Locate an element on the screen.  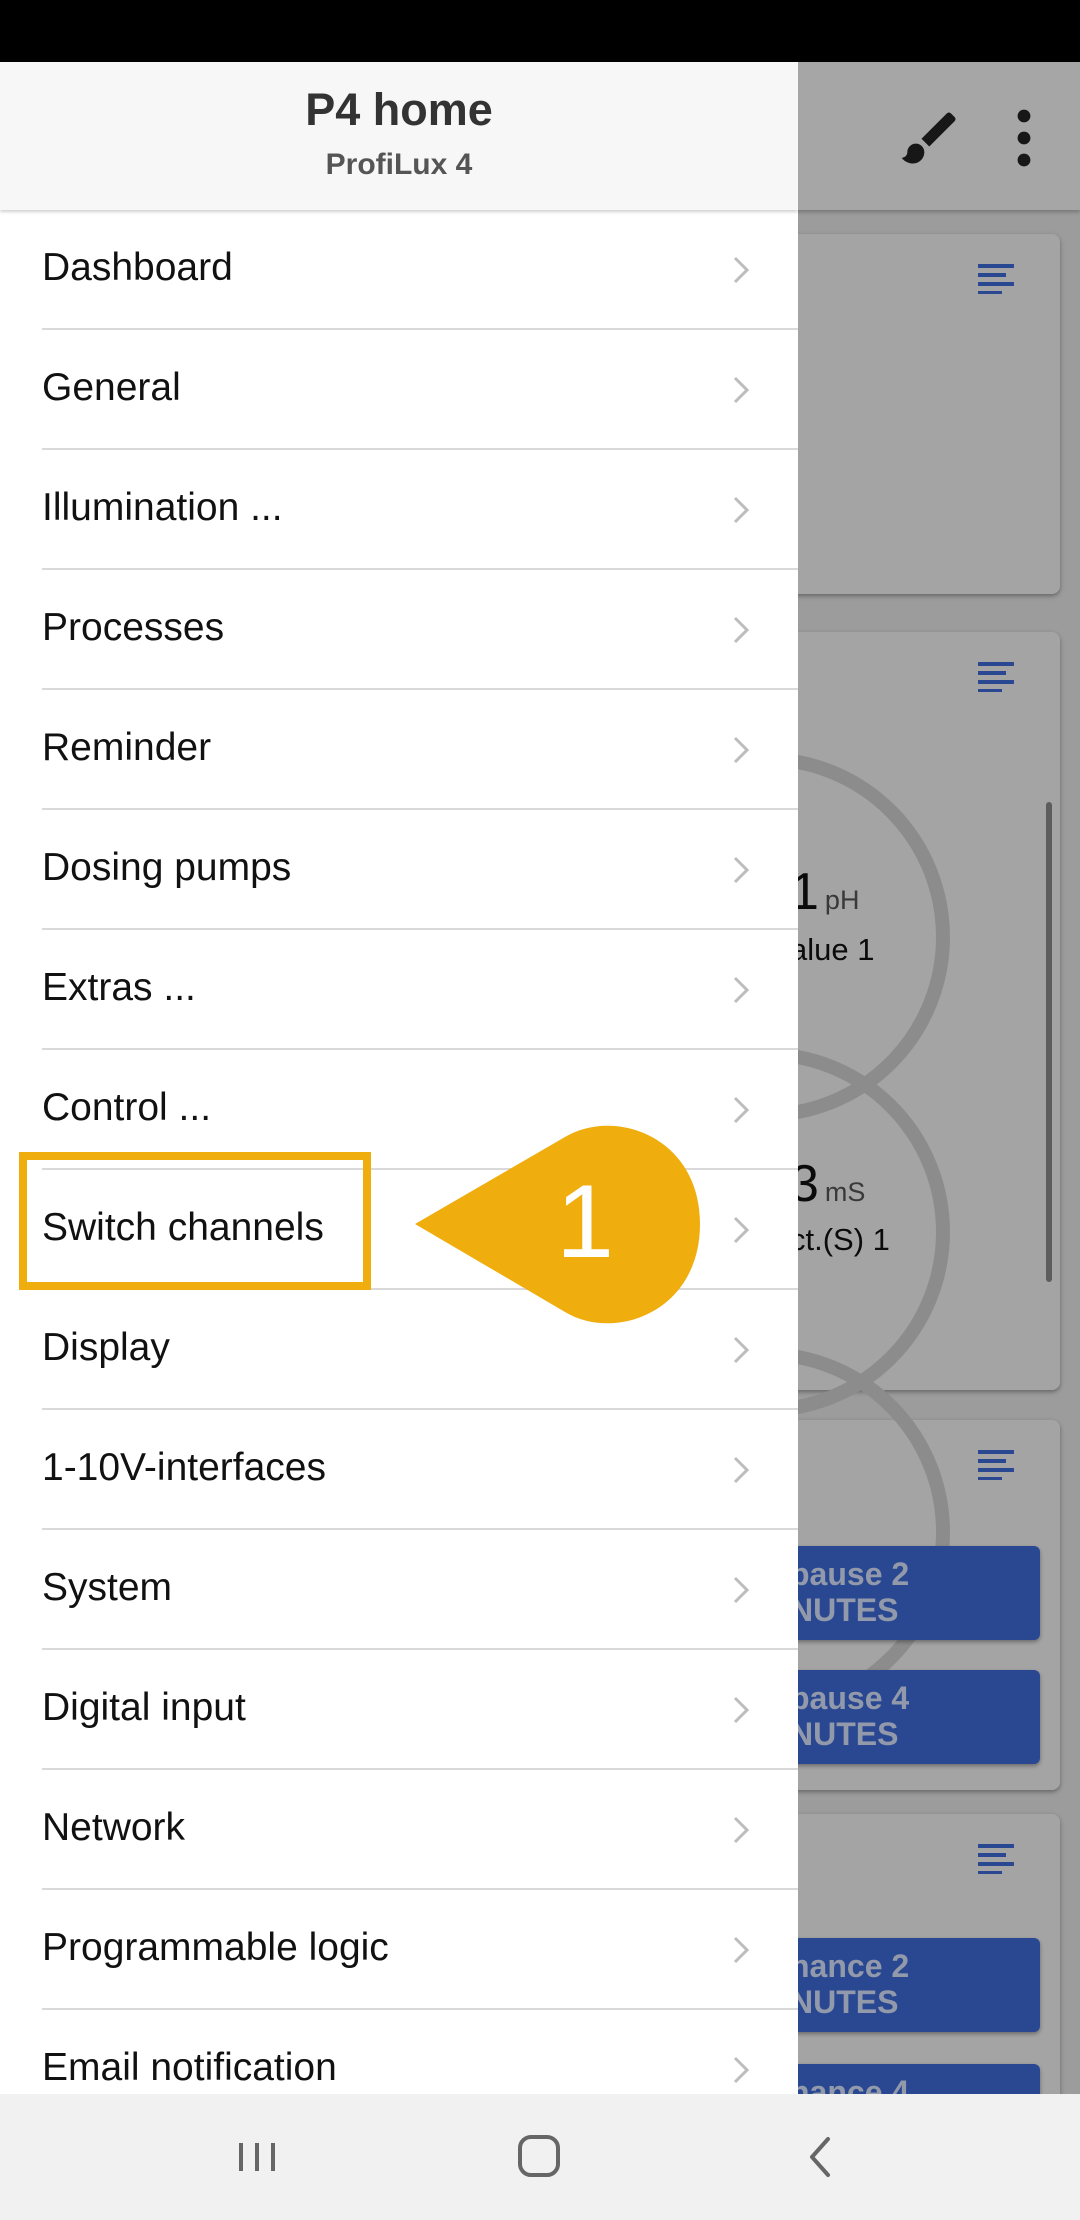
menu-item-dashboard: Dashboard is located at coordinates (399, 270).